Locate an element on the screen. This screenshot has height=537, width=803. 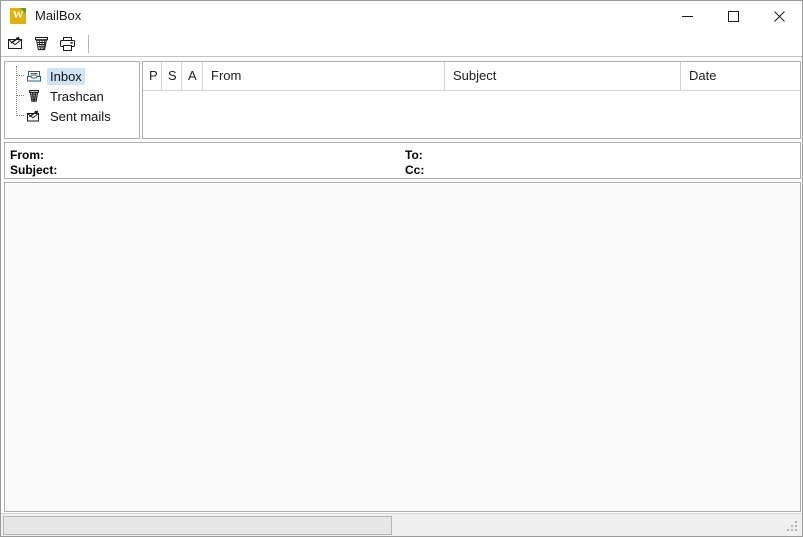
toolbar-separator is located at coordinates (88, 43).